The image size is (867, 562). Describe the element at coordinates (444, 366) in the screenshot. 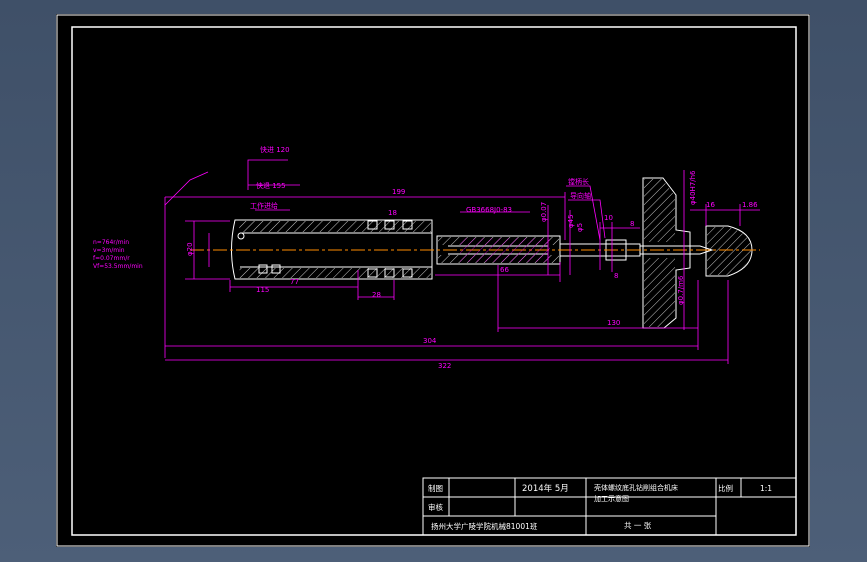

I see `dim-322: 322` at that location.